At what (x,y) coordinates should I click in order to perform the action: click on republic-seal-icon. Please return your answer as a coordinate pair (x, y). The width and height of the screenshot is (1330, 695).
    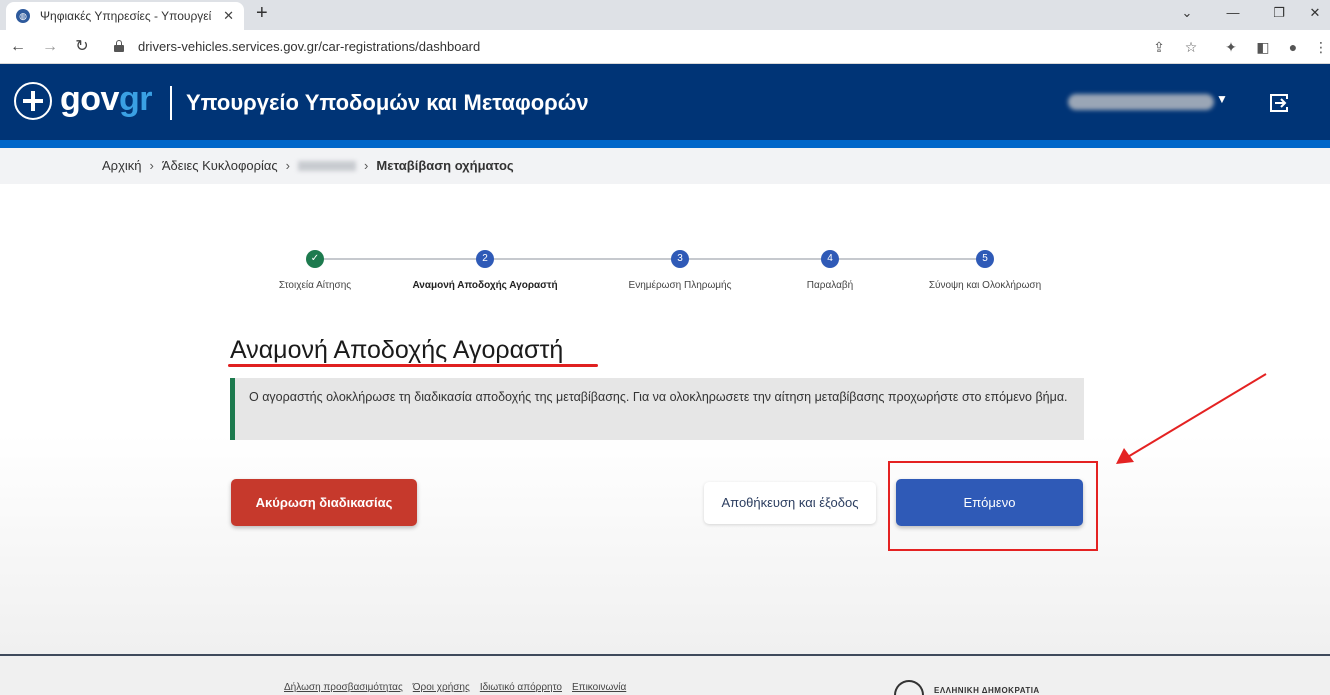
    Looking at the image, I should click on (909, 687).